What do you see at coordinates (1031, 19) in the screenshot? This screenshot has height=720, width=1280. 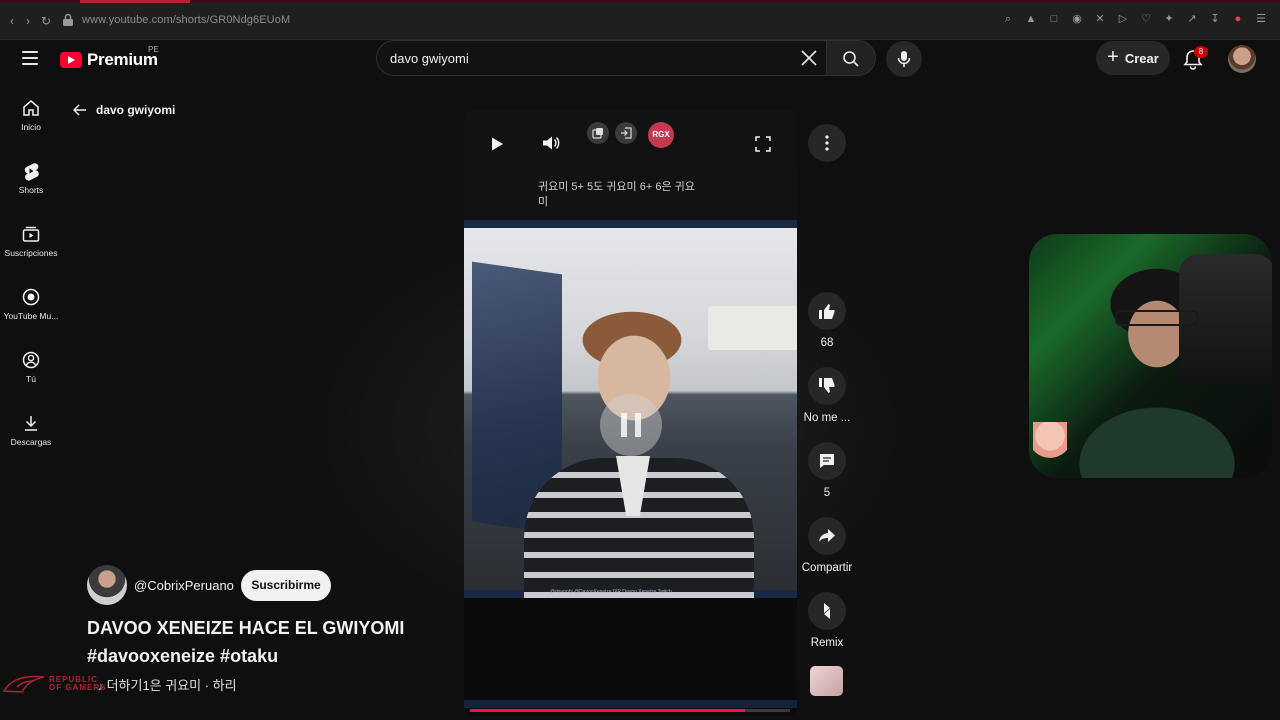 I see `pin-icon: ▲` at bounding box center [1031, 19].